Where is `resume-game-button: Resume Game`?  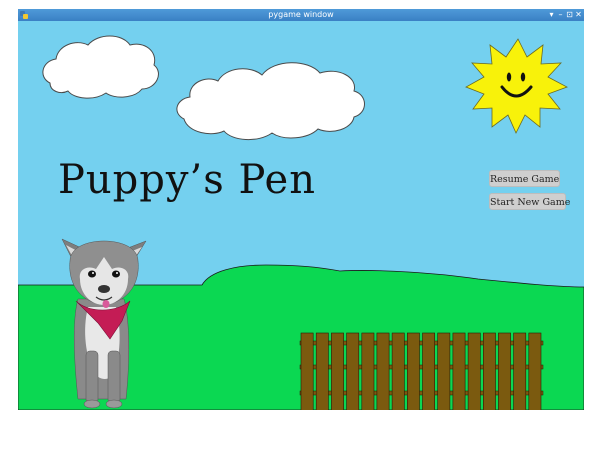
resume-game-button: Resume Game is located at coordinates (524, 178).